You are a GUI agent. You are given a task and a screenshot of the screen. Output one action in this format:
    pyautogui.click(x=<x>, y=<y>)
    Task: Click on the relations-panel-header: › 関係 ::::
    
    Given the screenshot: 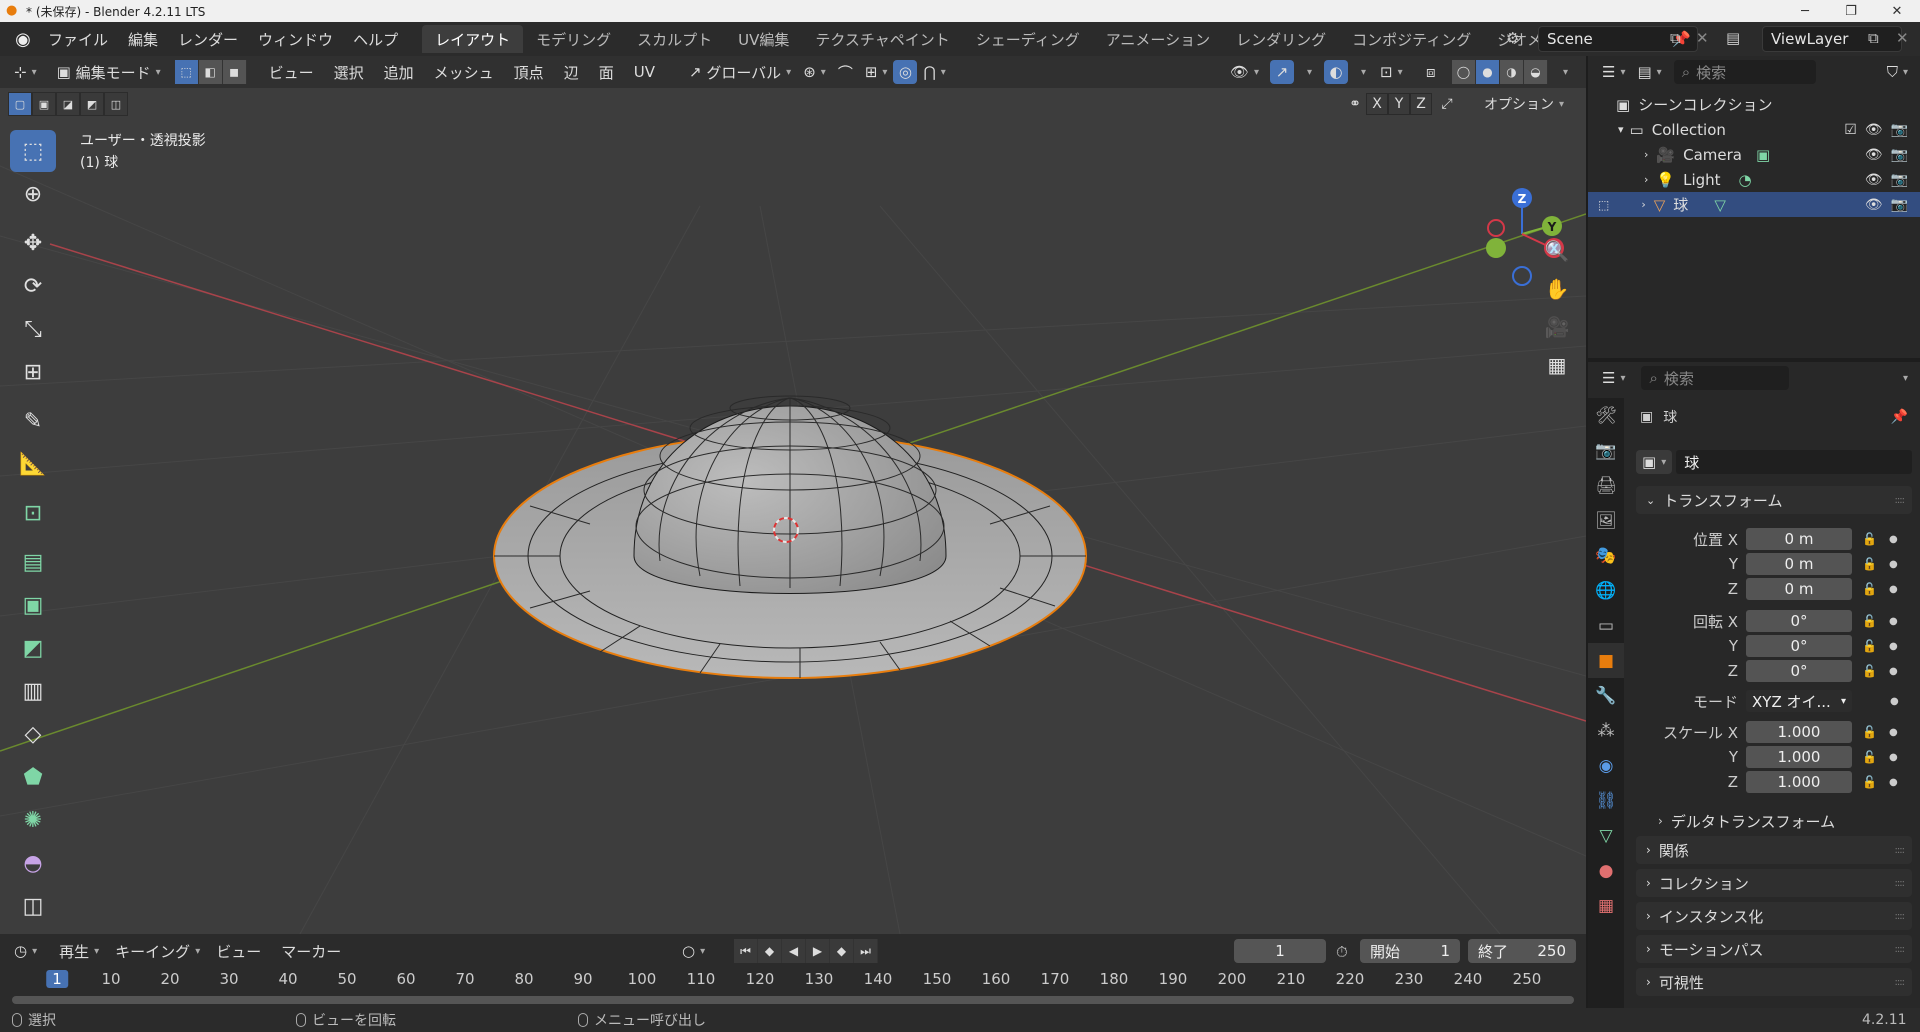 What is the action you would take?
    pyautogui.click(x=1774, y=850)
    